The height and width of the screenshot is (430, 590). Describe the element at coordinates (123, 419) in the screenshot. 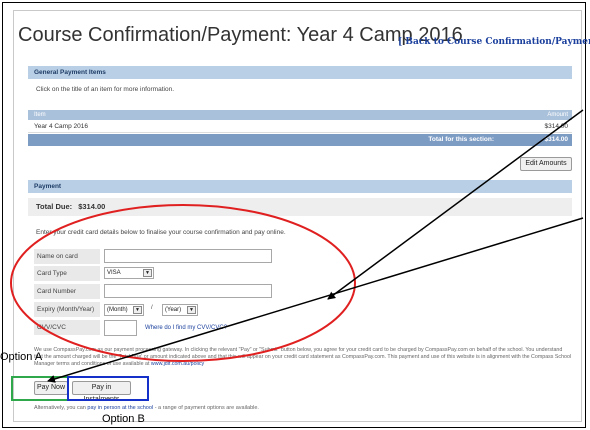

I see `option-b-label: Option B` at that location.